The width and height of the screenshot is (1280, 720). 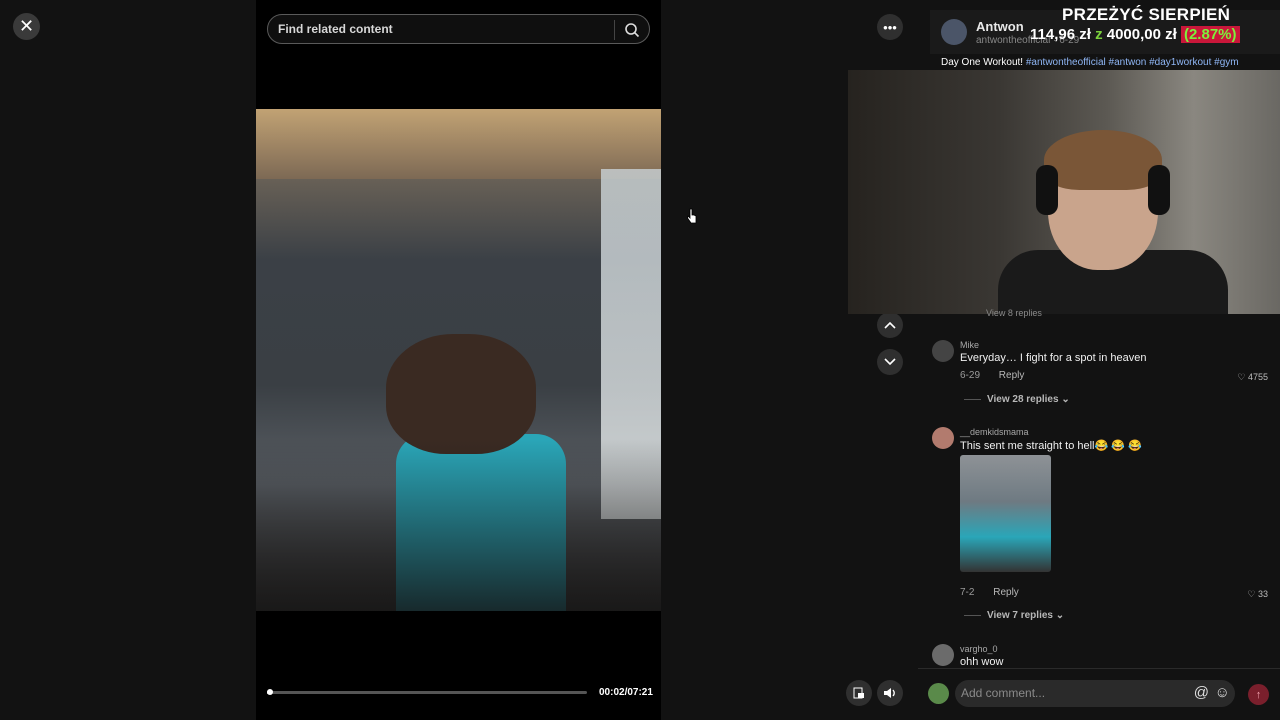 What do you see at coordinates (992, 375) in the screenshot?
I see `comment-meta: 6-29 Reply` at bounding box center [992, 375].